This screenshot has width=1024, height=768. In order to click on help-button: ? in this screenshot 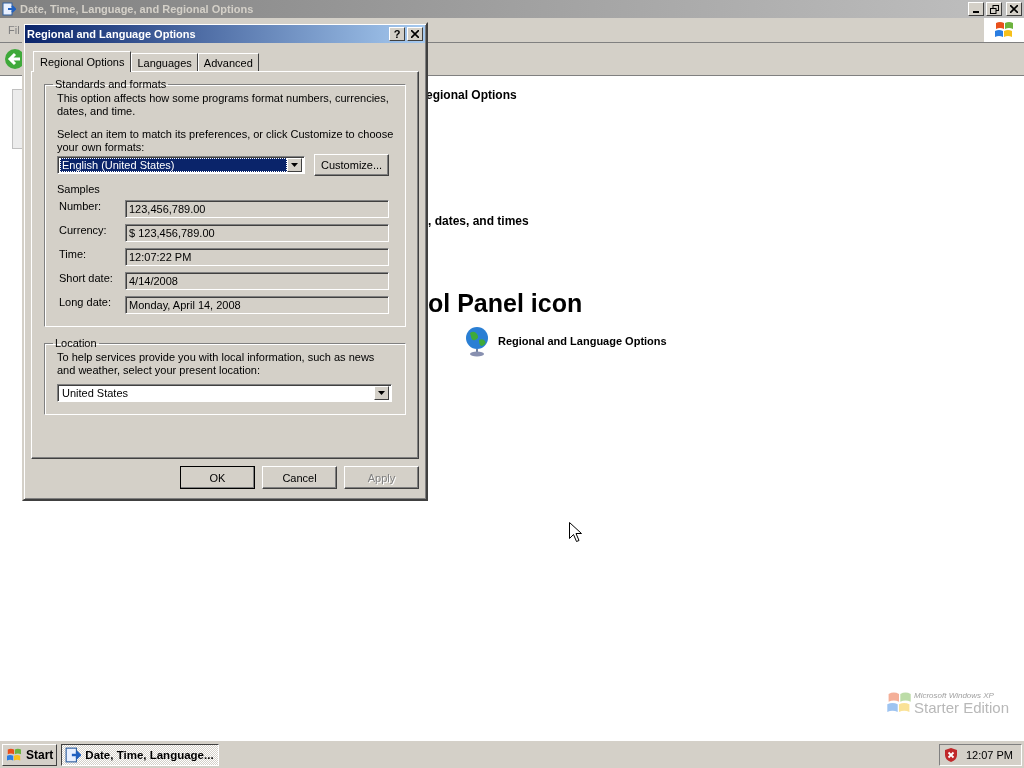, I will do `click(397, 34)`.